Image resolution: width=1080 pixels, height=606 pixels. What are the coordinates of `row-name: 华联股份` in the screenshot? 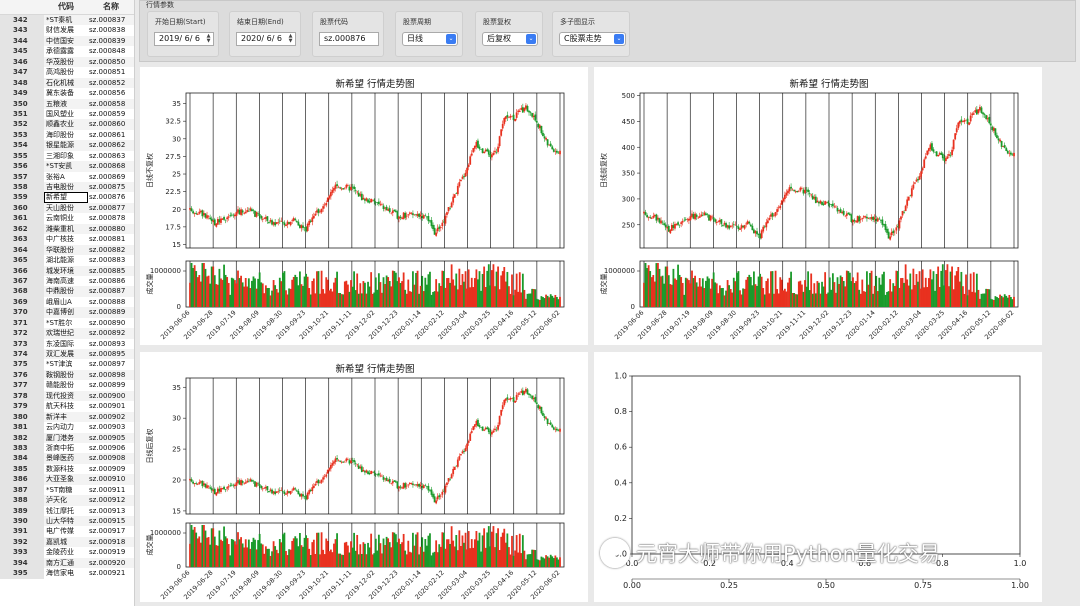 It's located at (66, 250).